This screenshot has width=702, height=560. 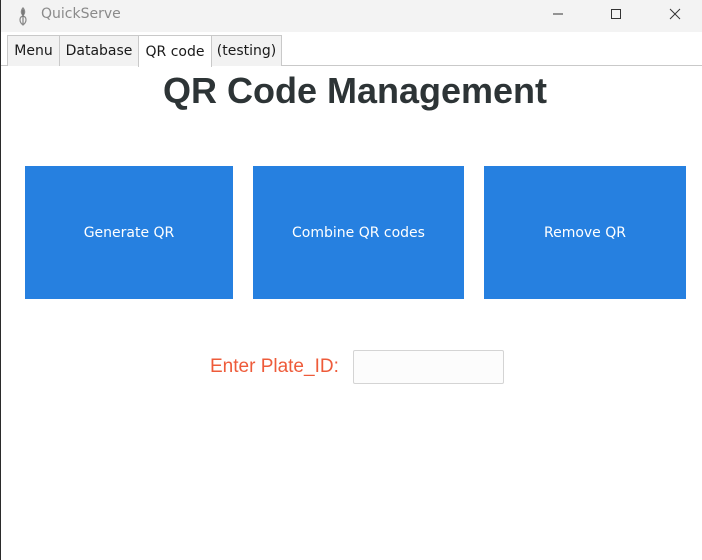 I want to click on maximize-button, so click(x=616, y=16).